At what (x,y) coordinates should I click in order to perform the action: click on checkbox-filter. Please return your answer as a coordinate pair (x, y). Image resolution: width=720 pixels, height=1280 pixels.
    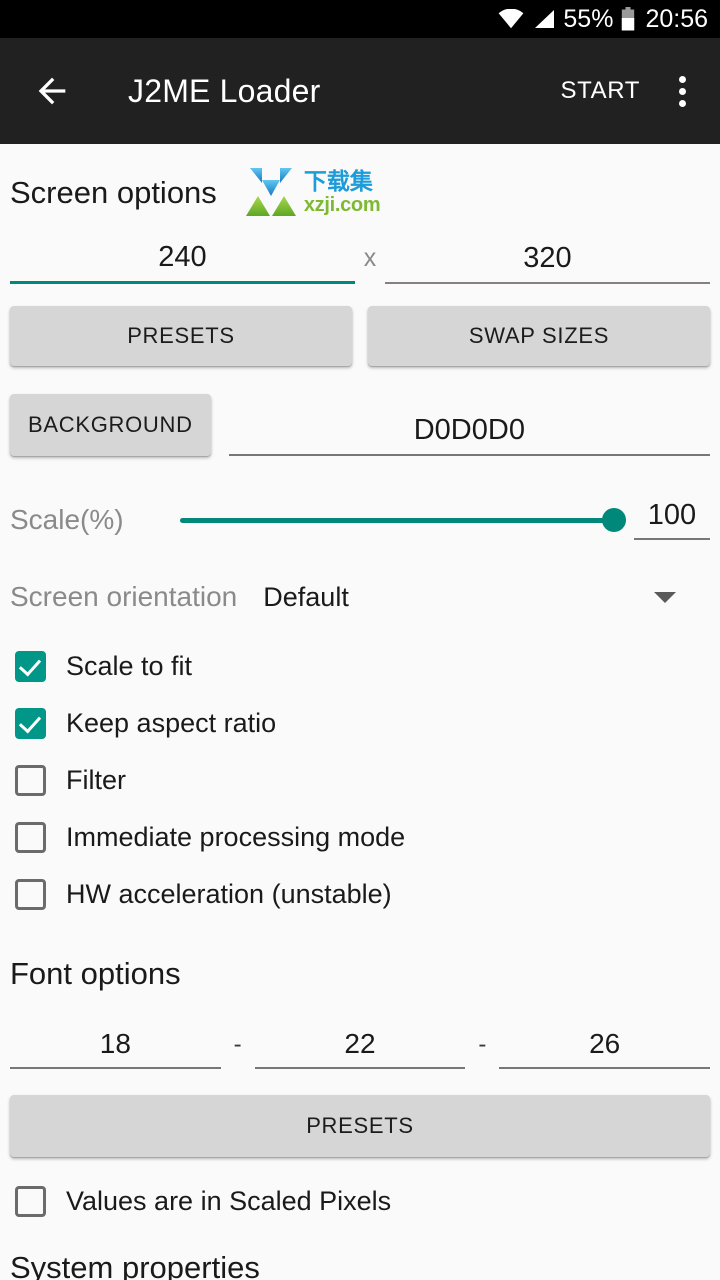
    Looking at the image, I should click on (30, 780).